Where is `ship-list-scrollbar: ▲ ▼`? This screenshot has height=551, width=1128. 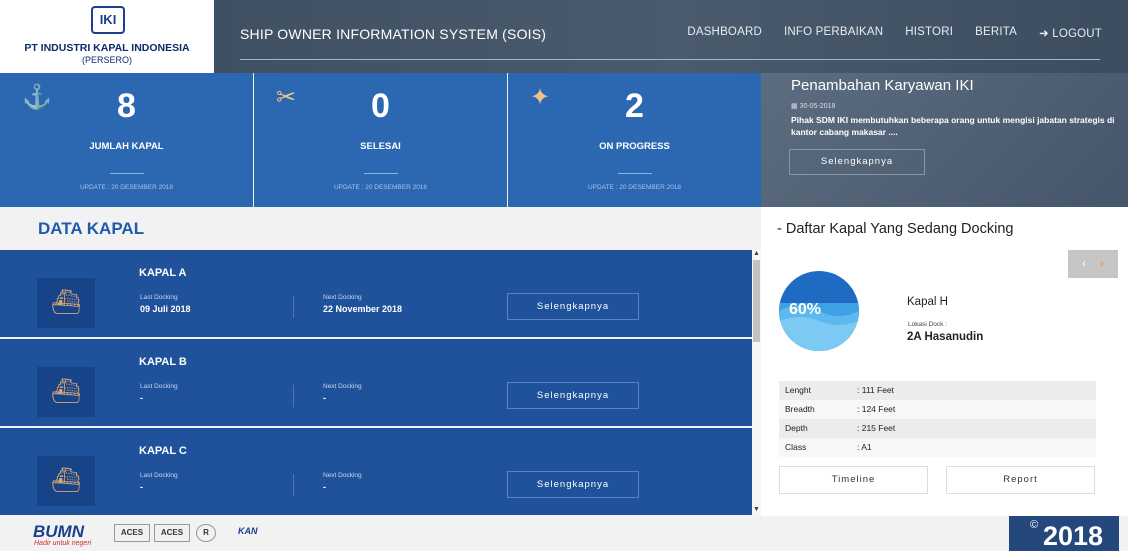 ship-list-scrollbar: ▲ ▼ is located at coordinates (756, 383).